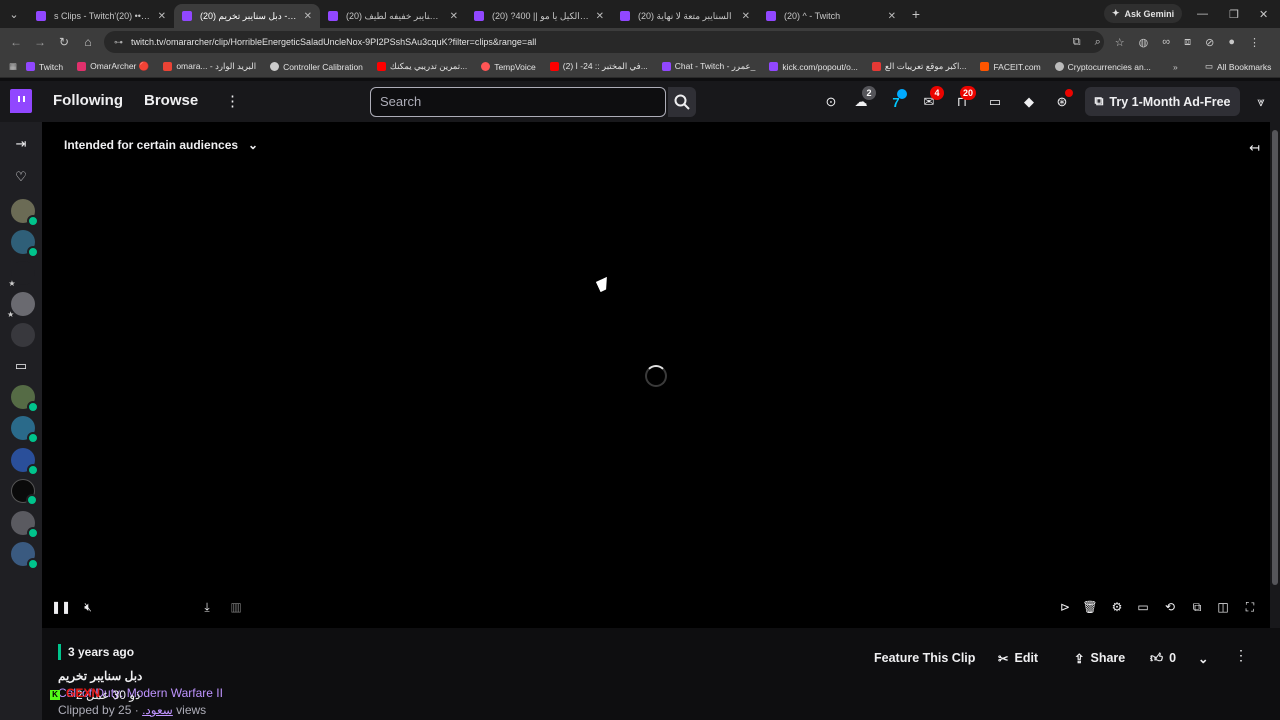 The image size is (1280, 720). Describe the element at coordinates (55, 695) in the screenshot. I see `kick-icon: K` at that location.